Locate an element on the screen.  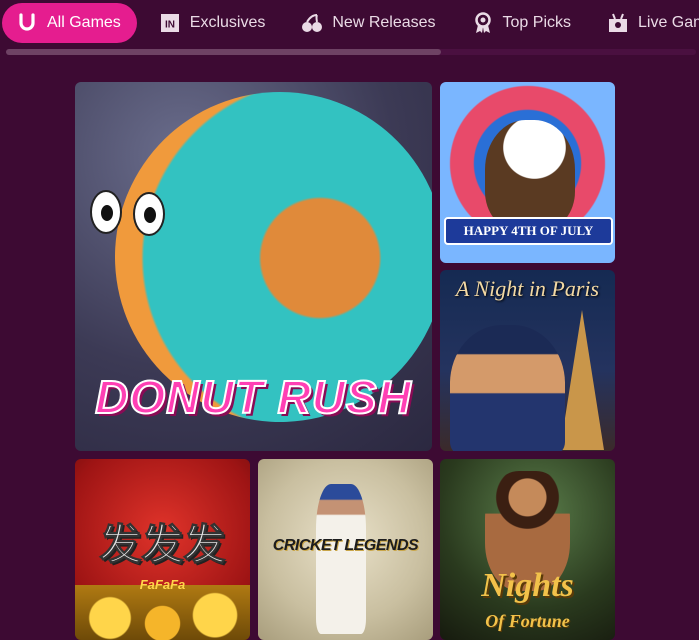
game-title: 发发发 is located at coordinates (162, 545).